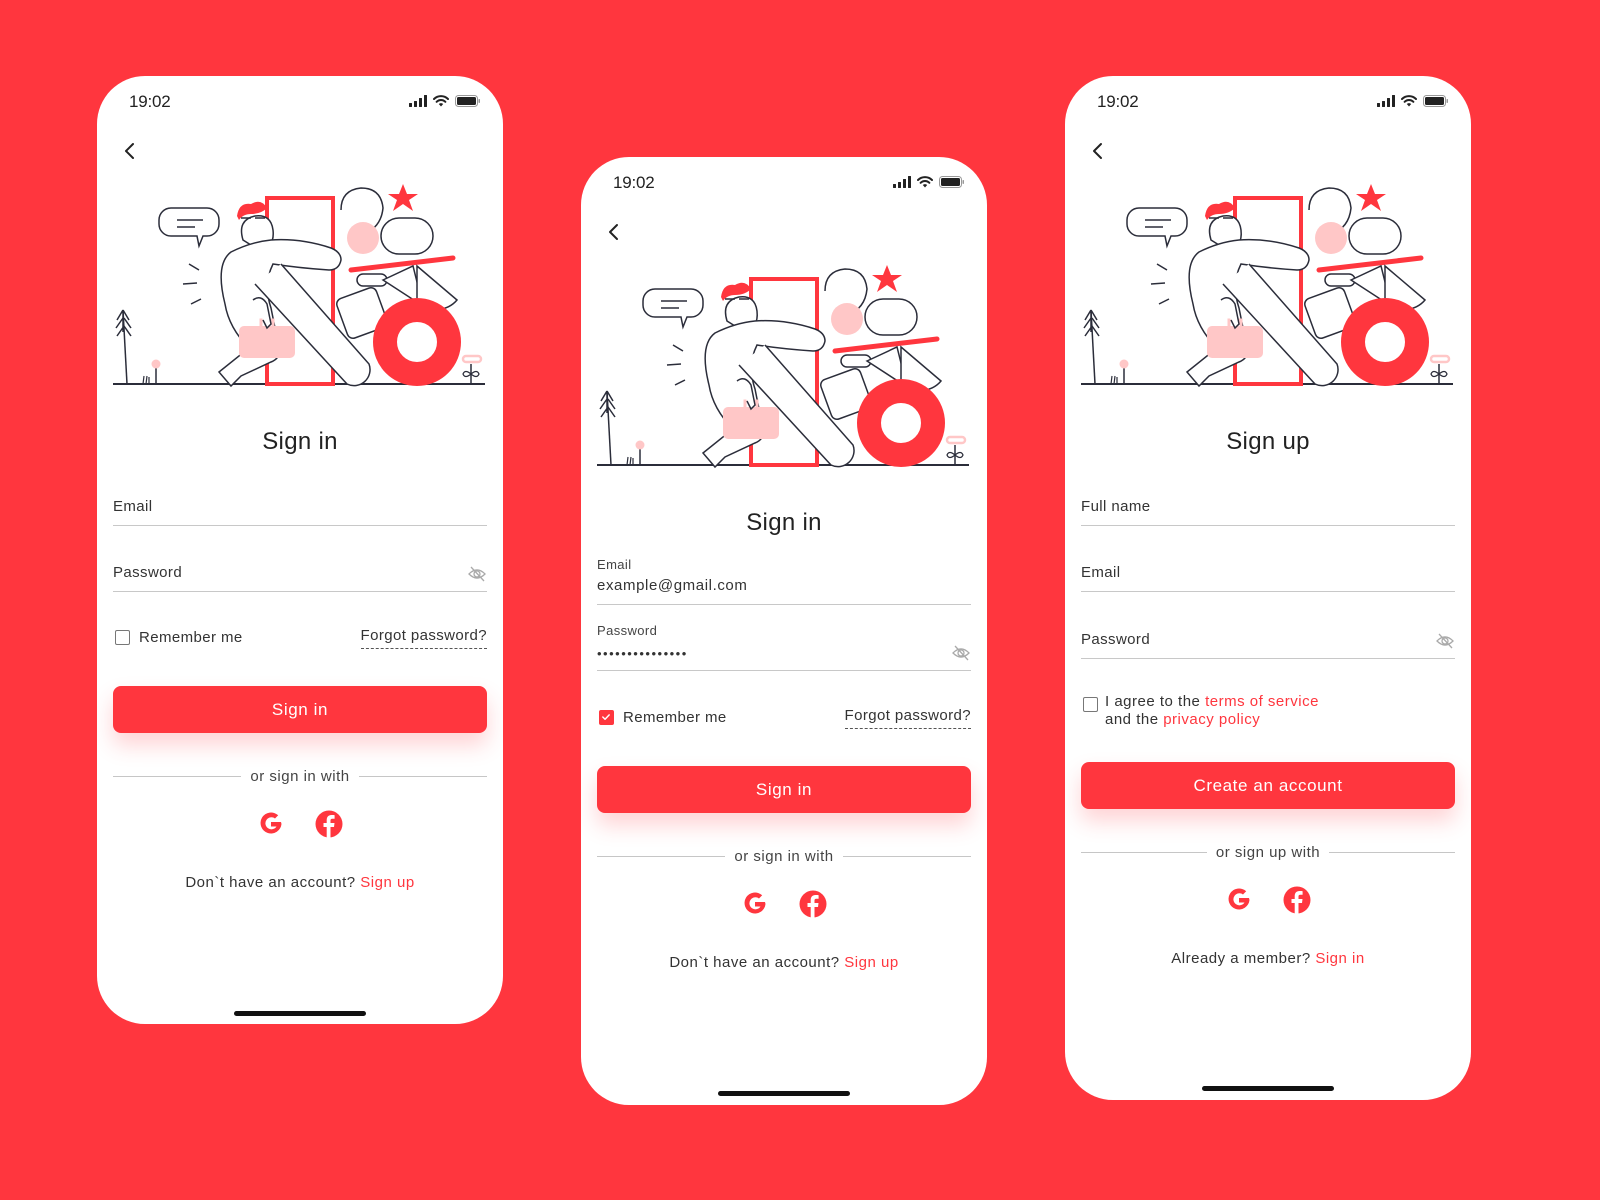 The width and height of the screenshot is (1600, 1200). I want to click on full-name-field: Full name, so click(1268, 504).